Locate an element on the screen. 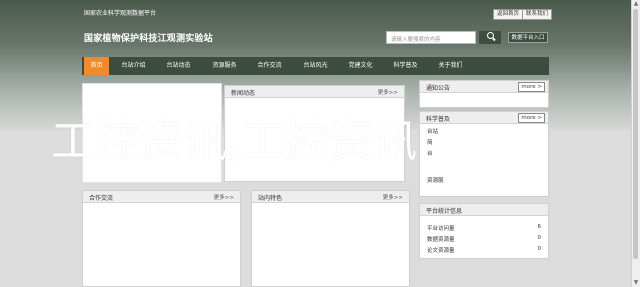  science-panel-header: 科学普及 more > is located at coordinates (484, 118).